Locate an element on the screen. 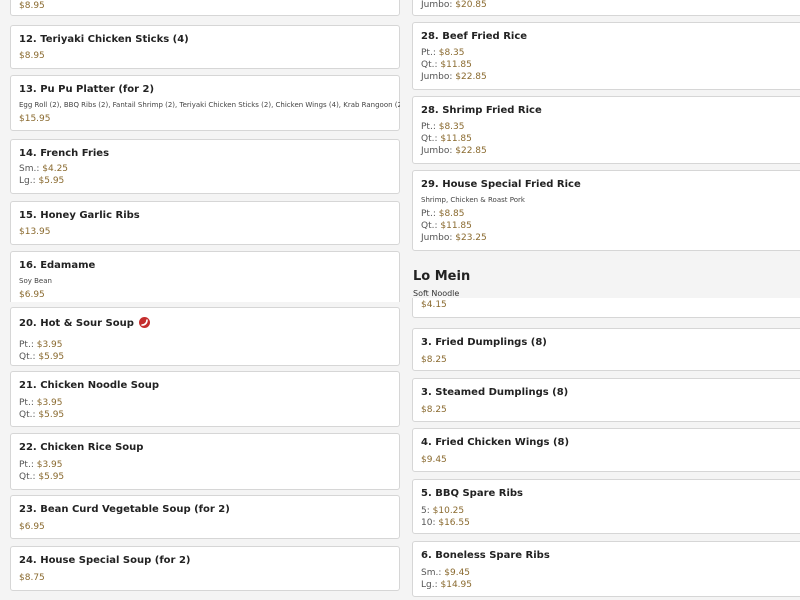 This screenshot has height=600, width=800. size-label: Lg.: is located at coordinates (429, 585).